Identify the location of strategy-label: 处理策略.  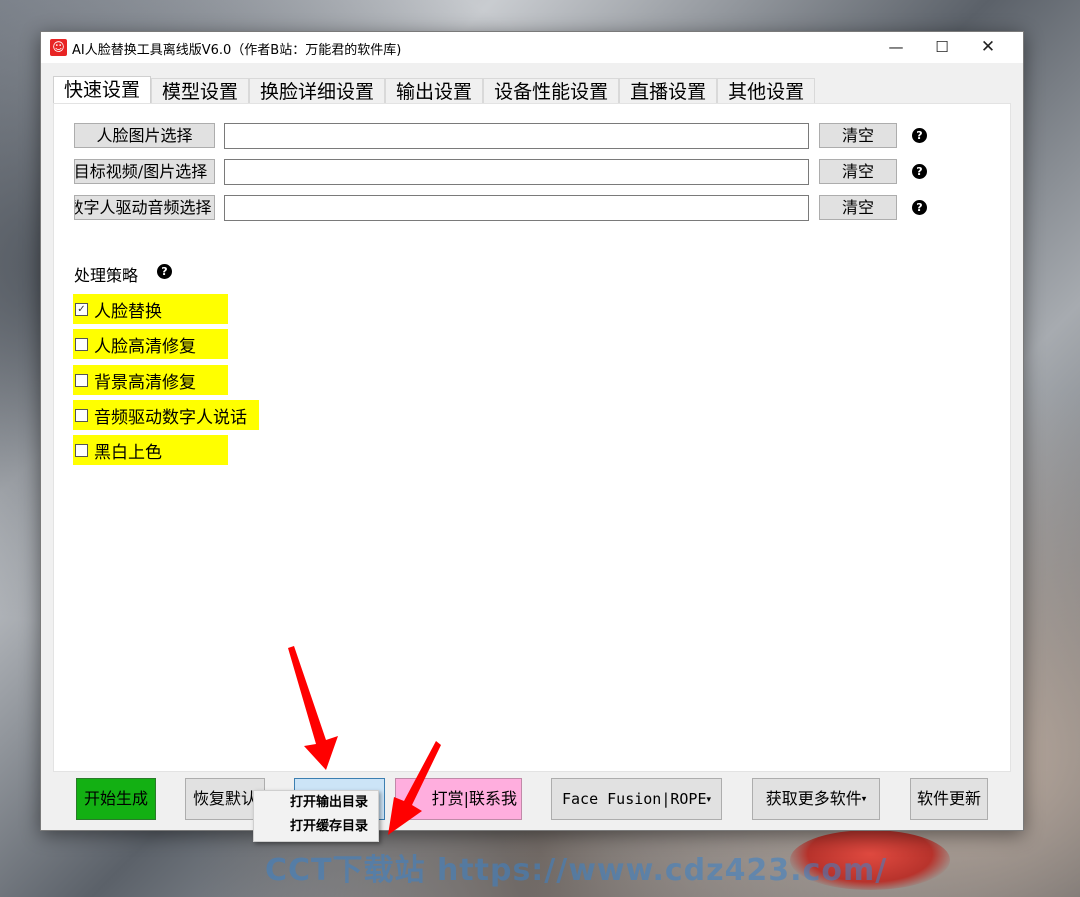
(106, 274).